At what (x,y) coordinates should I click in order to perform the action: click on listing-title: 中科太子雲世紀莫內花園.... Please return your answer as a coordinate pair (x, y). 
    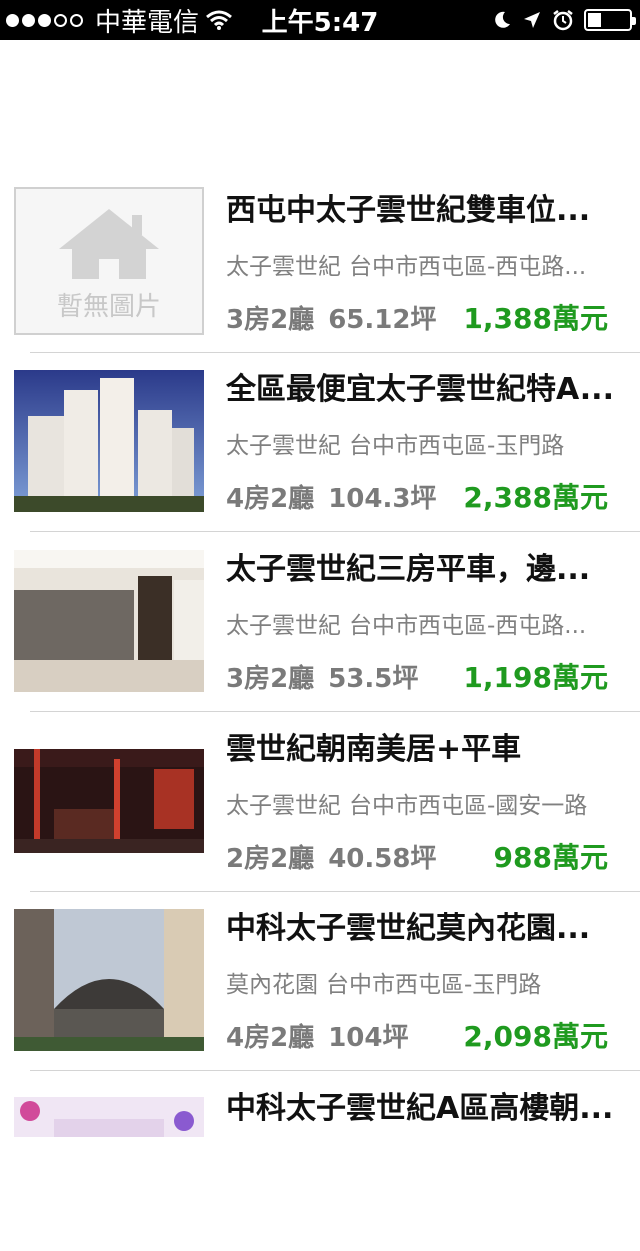
    Looking at the image, I should click on (408, 928).